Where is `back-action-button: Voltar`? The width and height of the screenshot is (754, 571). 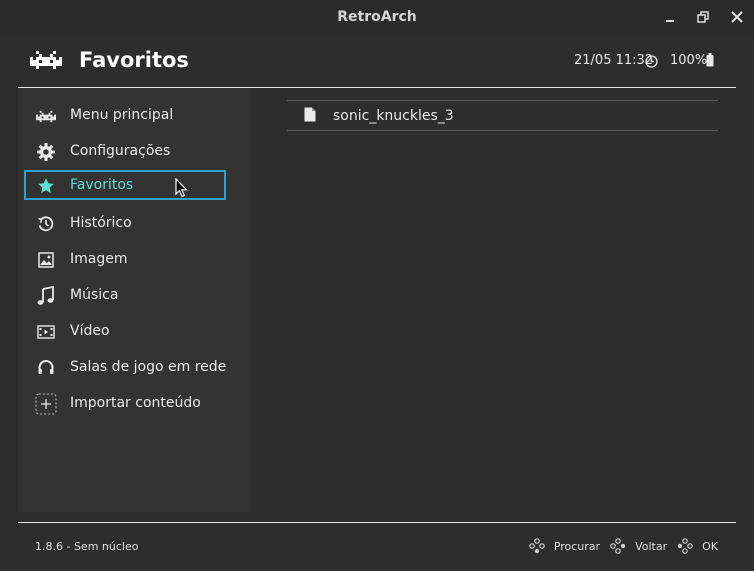
back-action-button: Voltar is located at coordinates (638, 546).